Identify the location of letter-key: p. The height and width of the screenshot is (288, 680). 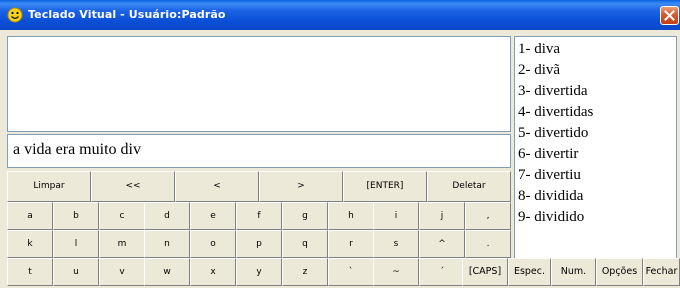
(259, 244).